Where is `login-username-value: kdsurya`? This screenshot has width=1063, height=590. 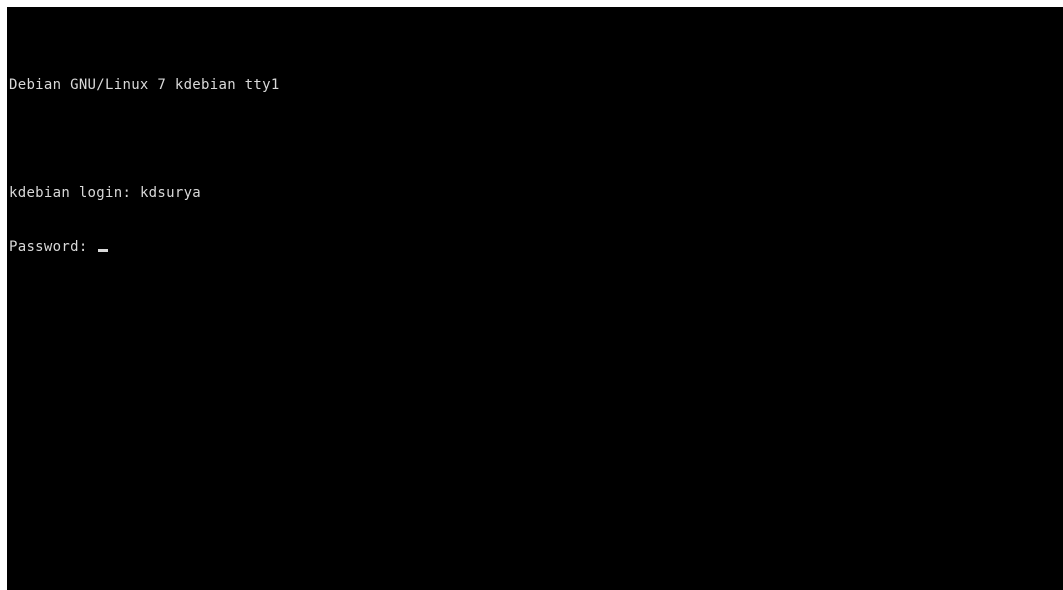 login-username-value: kdsurya is located at coordinates (170, 193).